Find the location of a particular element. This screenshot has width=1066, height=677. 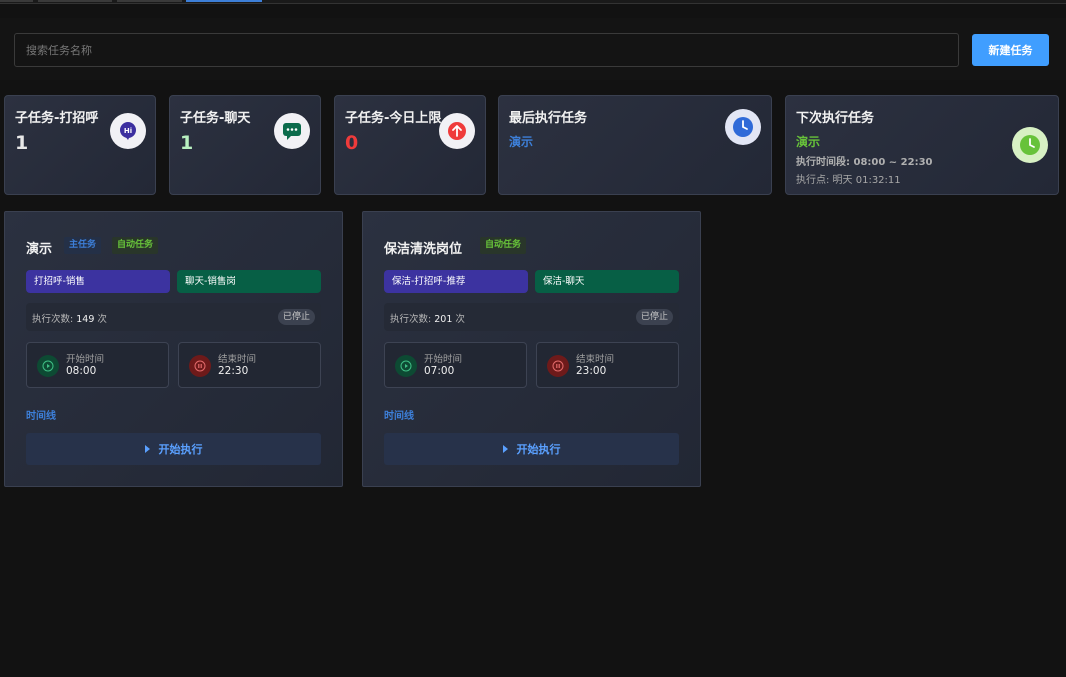

exec-count-box: 执行次数: 149 次 已停止 is located at coordinates (173, 317).